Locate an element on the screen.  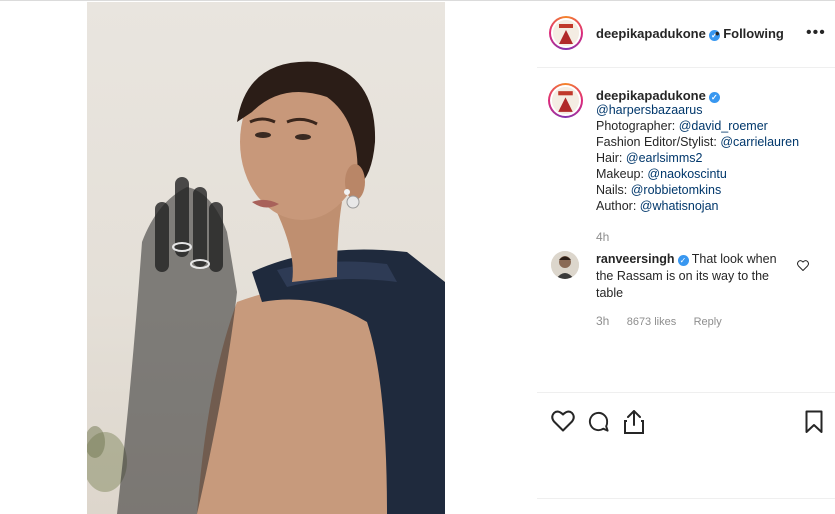
caption-line: Hair: @earlsimms2 is located at coordinates (649, 158).